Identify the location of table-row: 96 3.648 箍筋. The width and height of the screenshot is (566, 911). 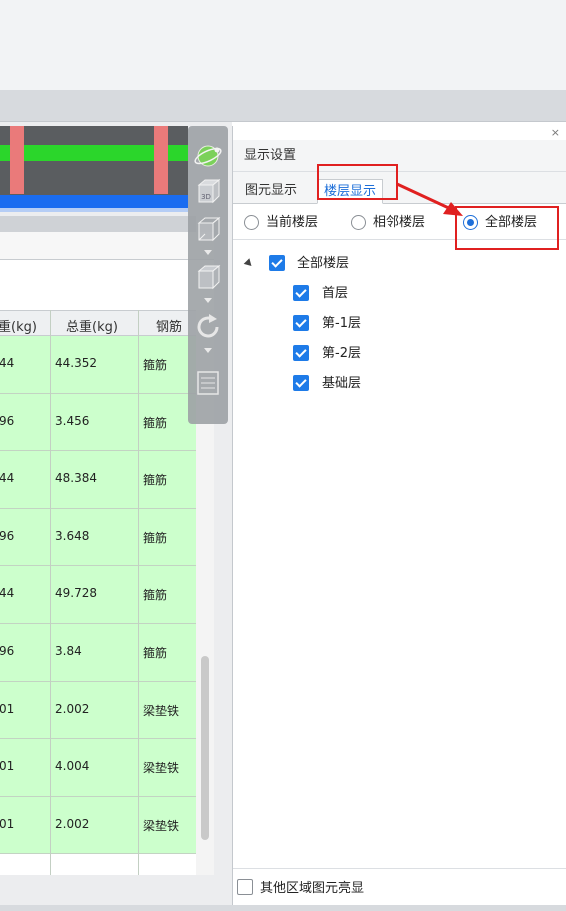
(98, 537).